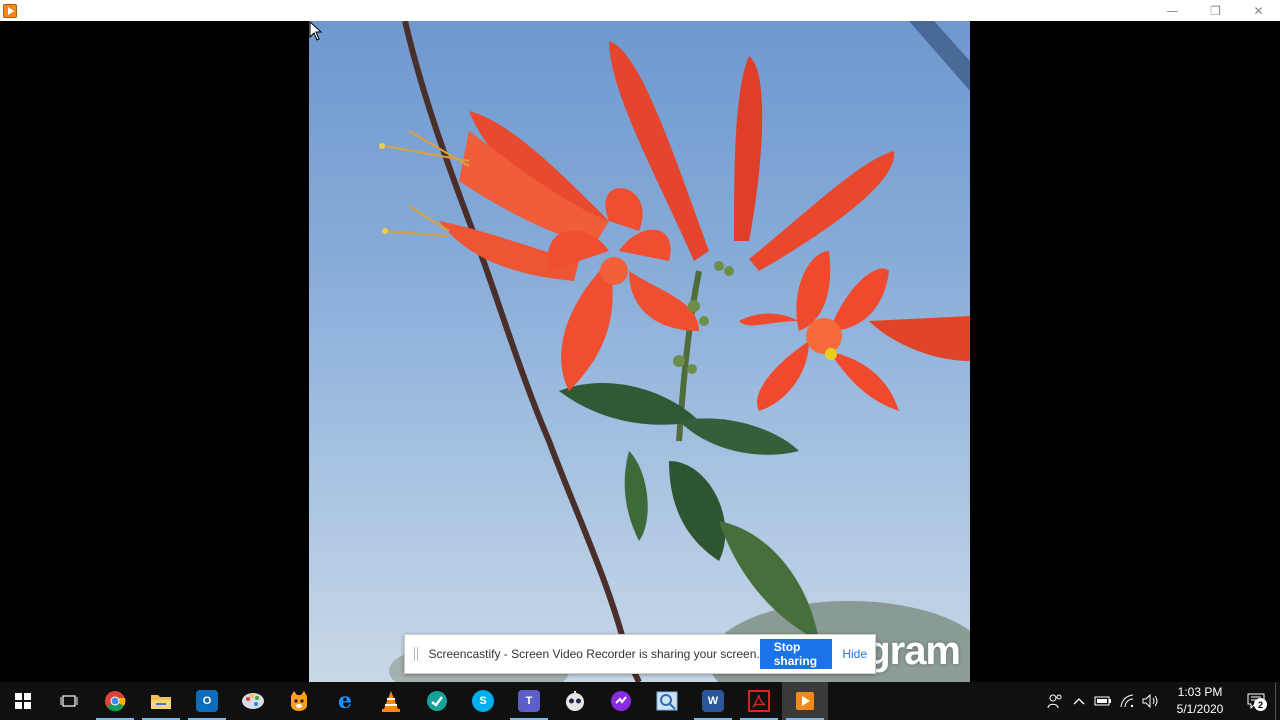 The width and height of the screenshot is (1280, 720). Describe the element at coordinates (640, 10) in the screenshot. I see `window-titlebar: — ❐ ✕` at that location.